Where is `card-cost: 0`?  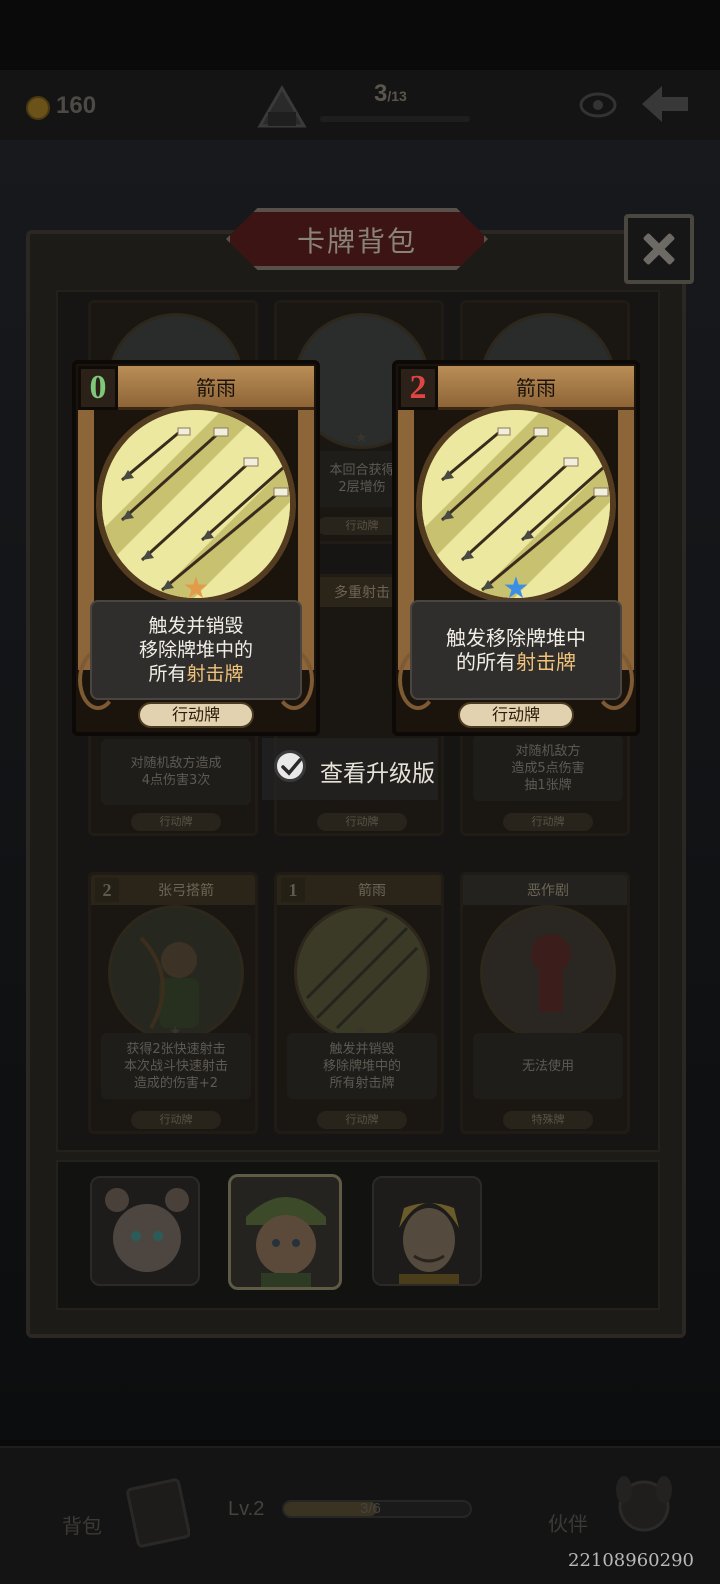 card-cost: 0 is located at coordinates (98, 388).